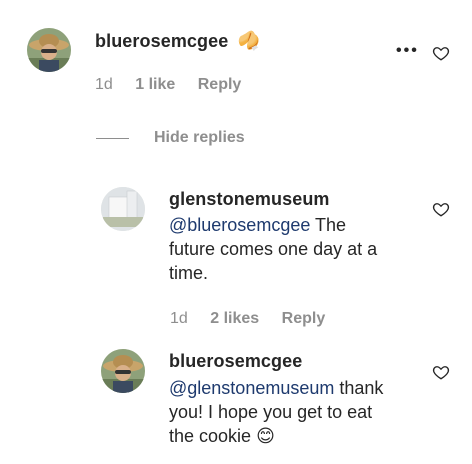  I want to click on reply-text-line3: the cookie, so click(210, 436).